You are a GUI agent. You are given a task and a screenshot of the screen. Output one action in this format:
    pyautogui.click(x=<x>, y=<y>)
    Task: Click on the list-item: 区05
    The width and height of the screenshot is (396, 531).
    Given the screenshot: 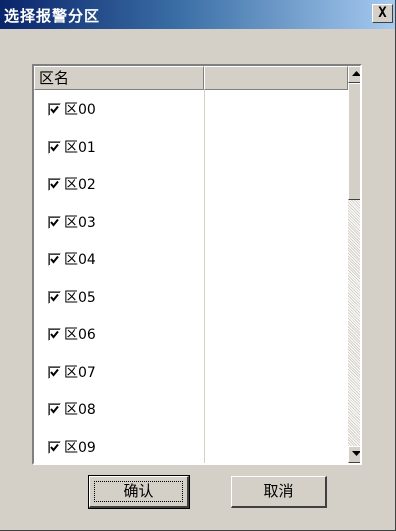 What is the action you would take?
    pyautogui.click(x=119, y=297)
    